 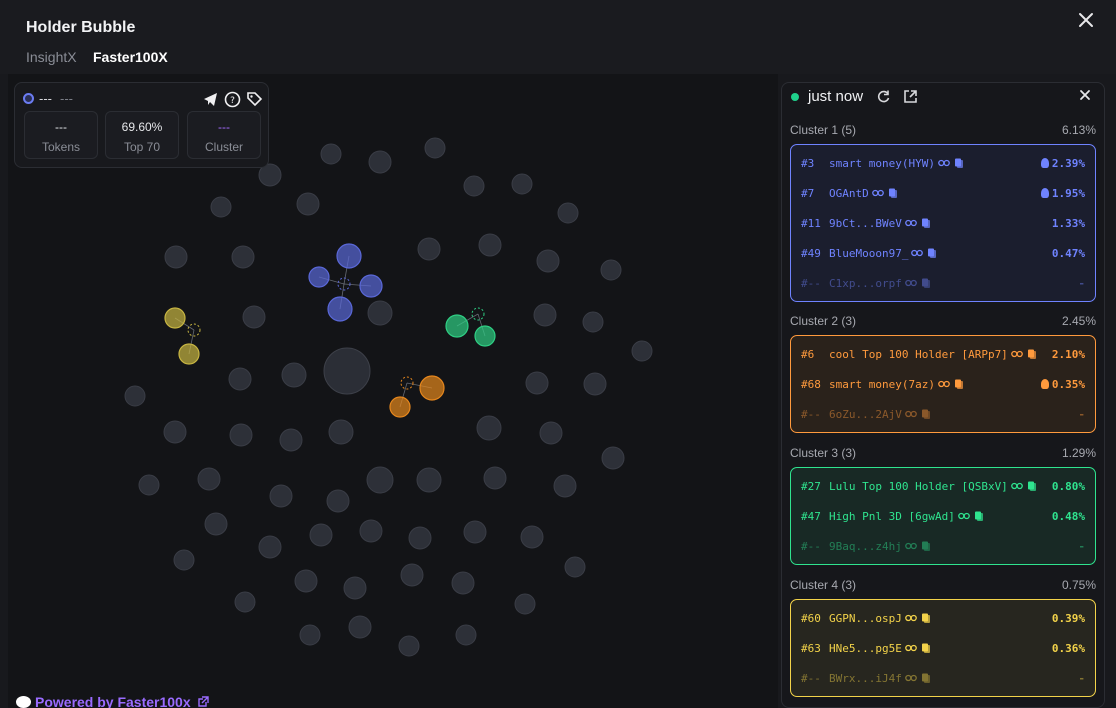 I want to click on holder-name: smart money(7az), so click(x=897, y=384).